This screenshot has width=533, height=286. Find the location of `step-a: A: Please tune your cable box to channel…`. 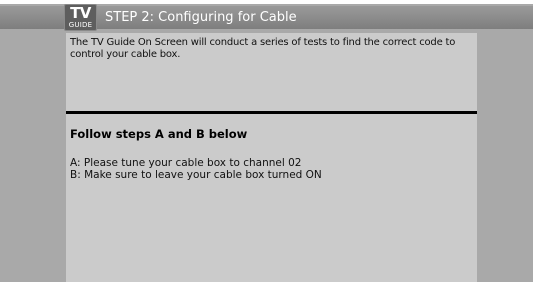

step-a: A: Please tune your cable box to channel… is located at coordinates (186, 163).